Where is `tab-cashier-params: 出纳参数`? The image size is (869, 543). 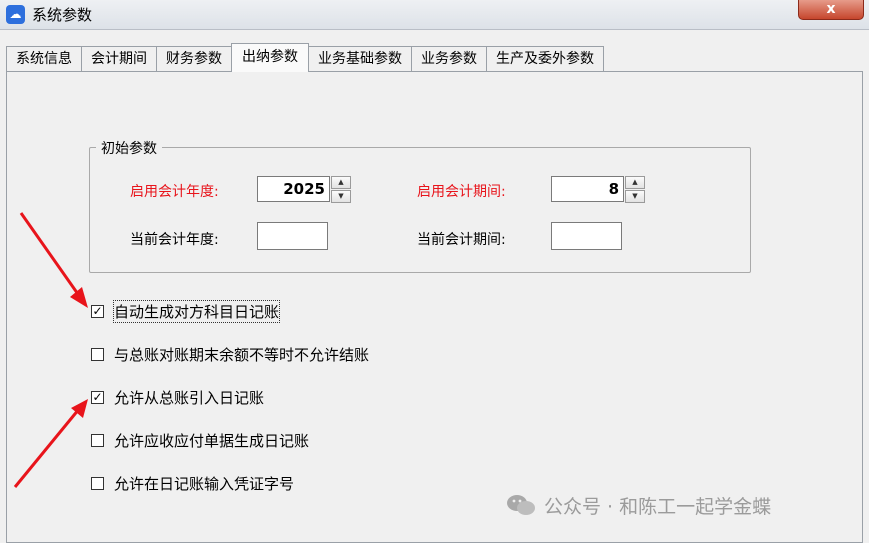 tab-cashier-params: 出纳参数 is located at coordinates (270, 57).